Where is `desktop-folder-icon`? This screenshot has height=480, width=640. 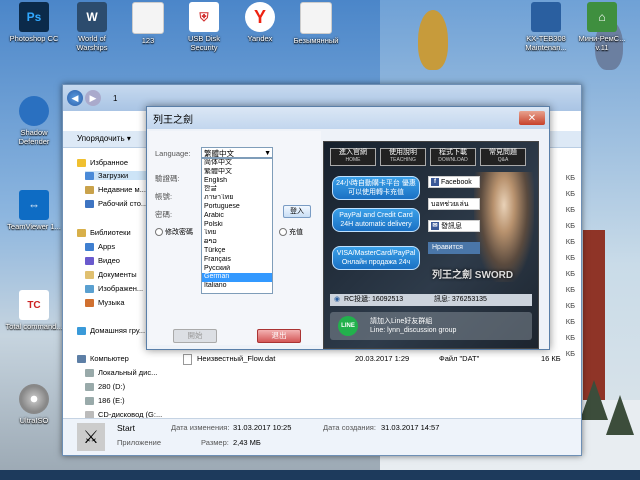
desktop-folder-icon is located at coordinates (89, 203).